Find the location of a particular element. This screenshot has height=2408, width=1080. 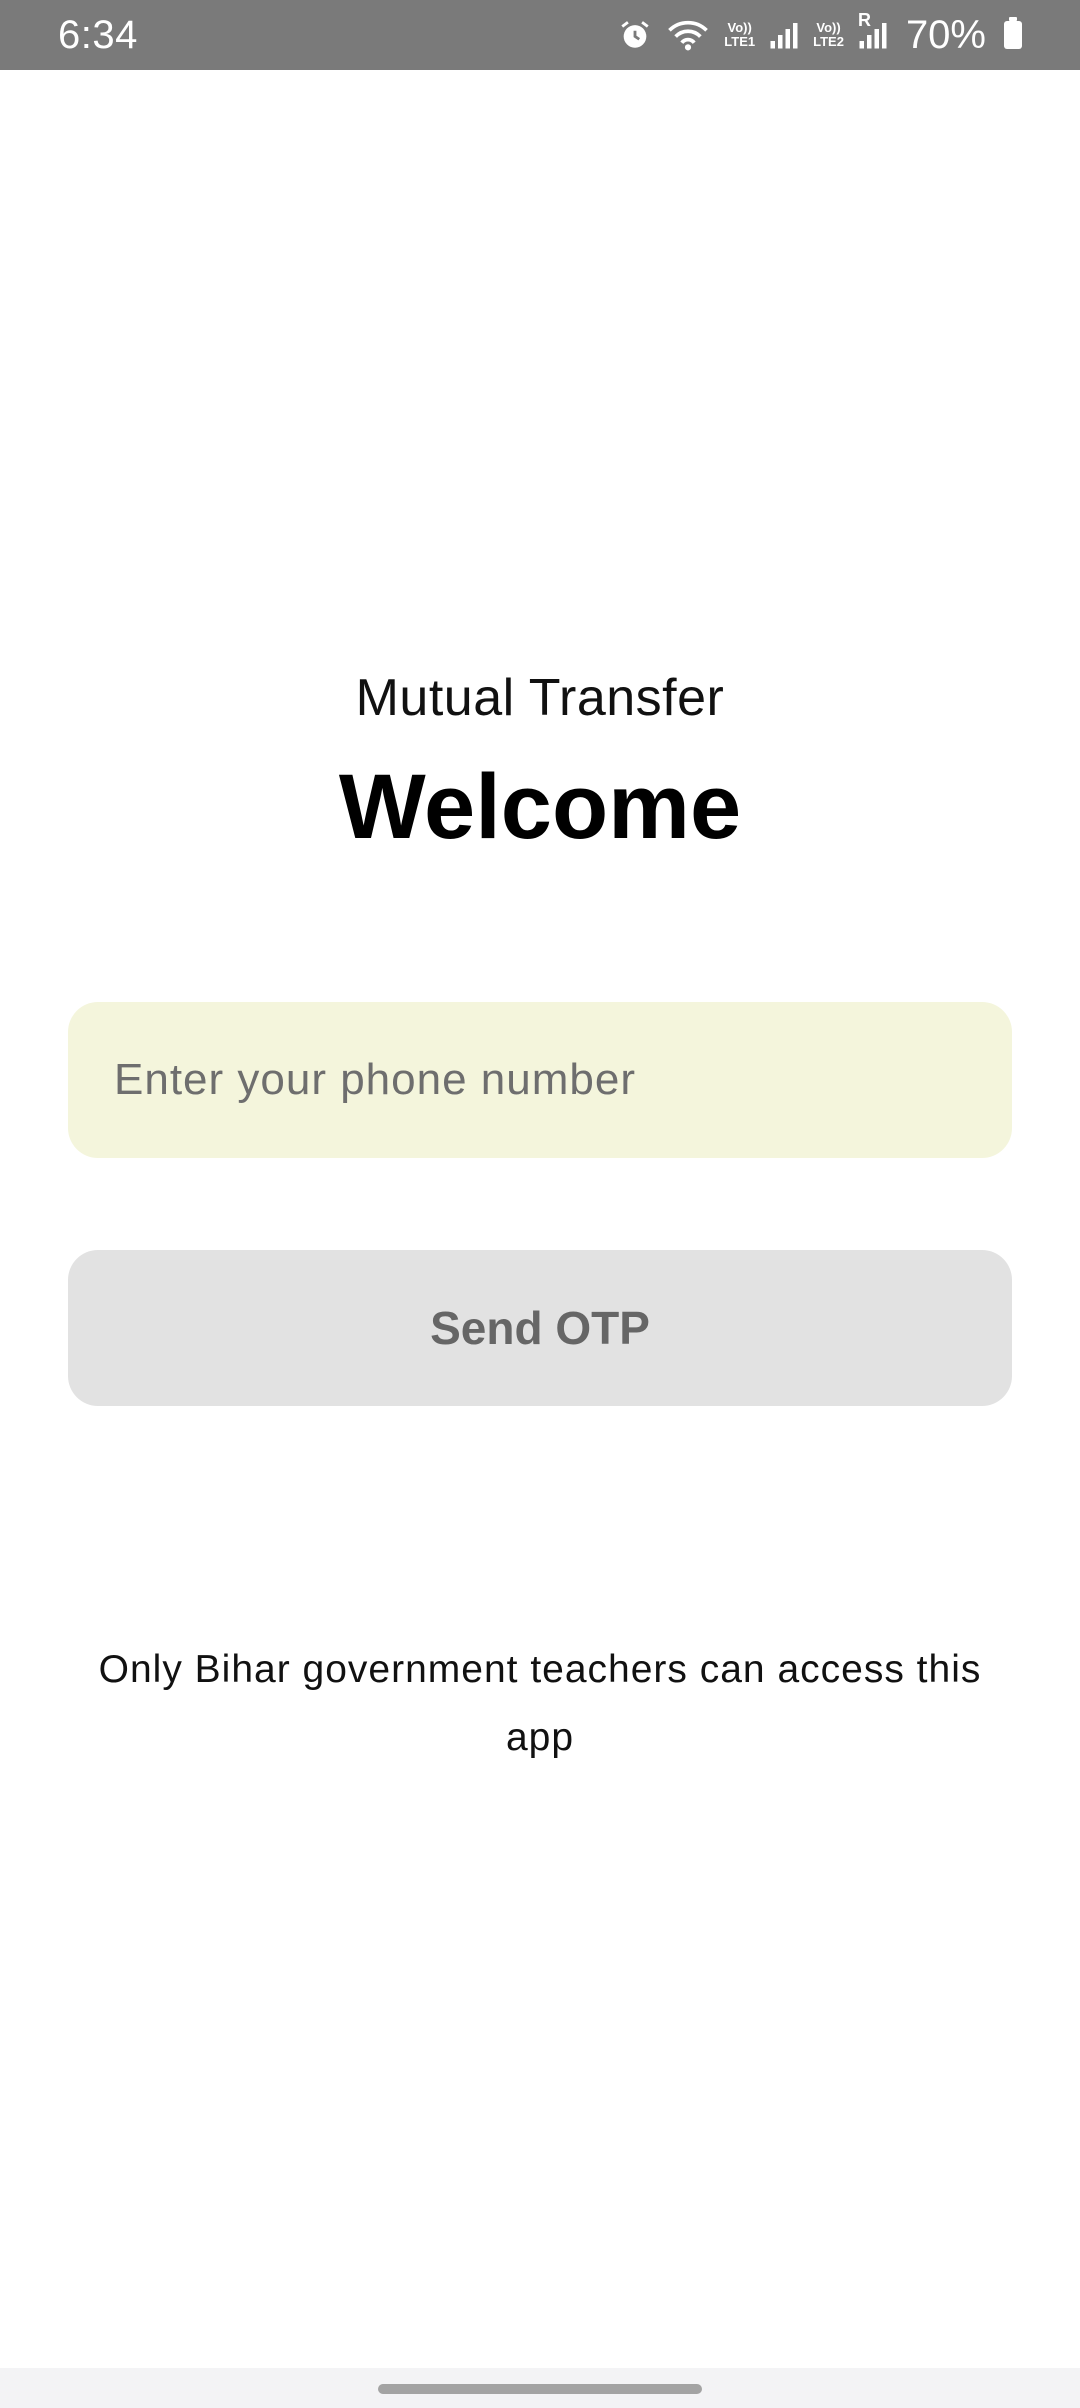

send-otp-button: Send OTP is located at coordinates (540, 1328).